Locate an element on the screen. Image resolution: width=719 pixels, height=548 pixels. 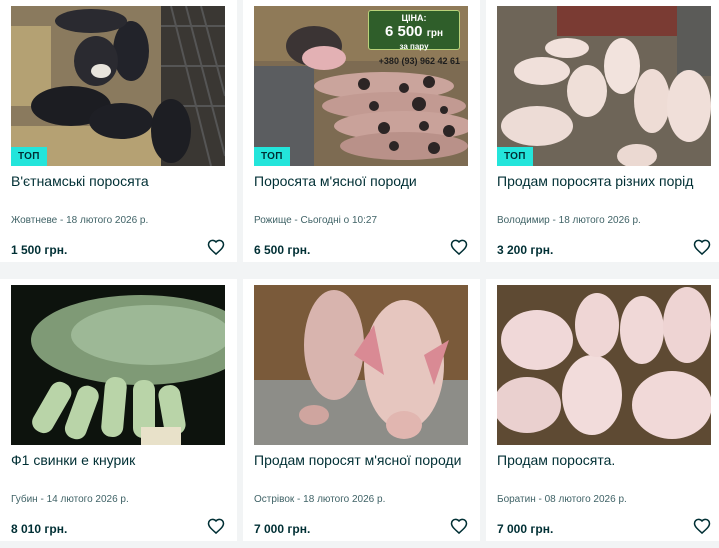
overlay-note: за пару is located at coordinates (414, 46).